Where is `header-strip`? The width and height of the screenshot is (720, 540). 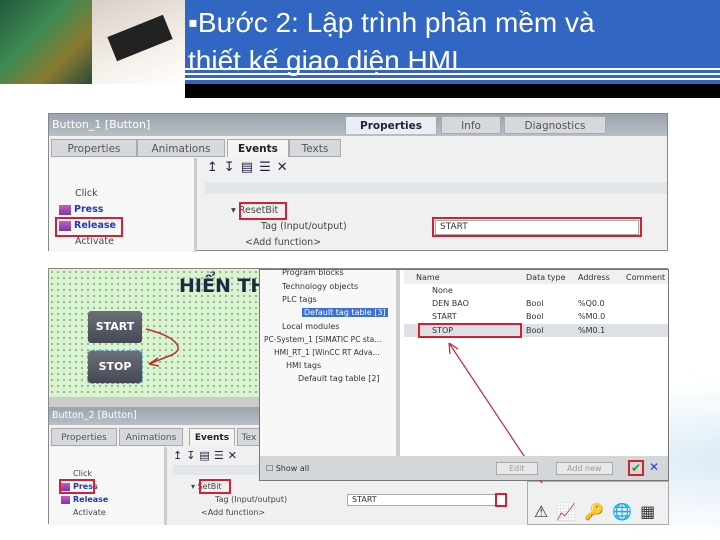
header-strip is located at coordinates (452, 91).